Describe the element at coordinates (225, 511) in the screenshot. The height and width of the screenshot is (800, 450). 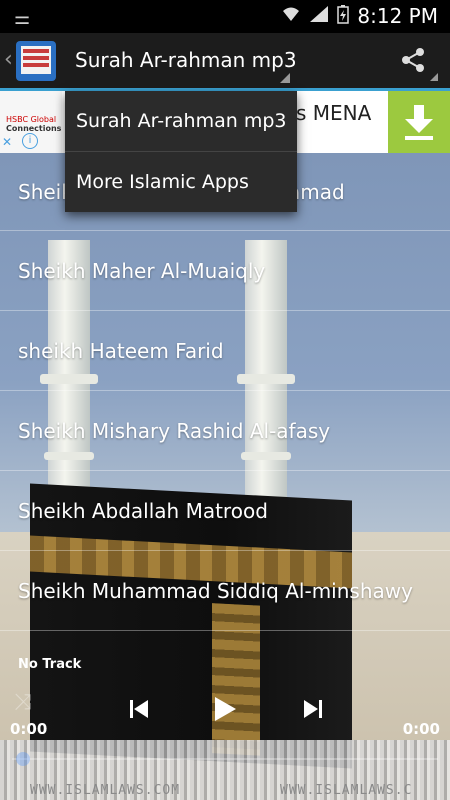
I see `list-item: Sheikh Abdallah Matrood` at that location.